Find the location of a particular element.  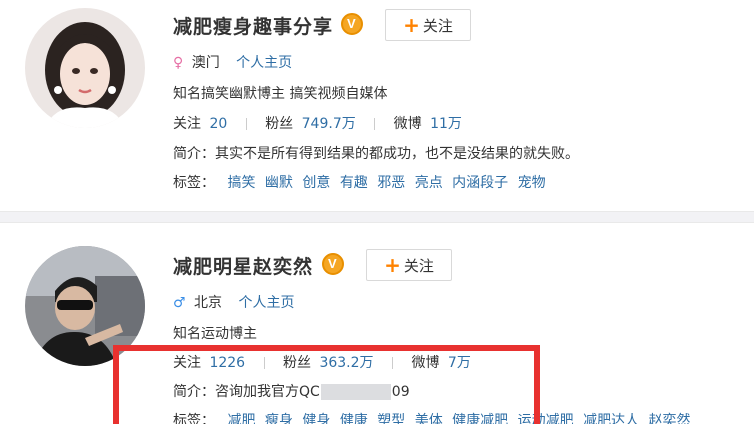

follow-button-1: + 关注 is located at coordinates (428, 25).